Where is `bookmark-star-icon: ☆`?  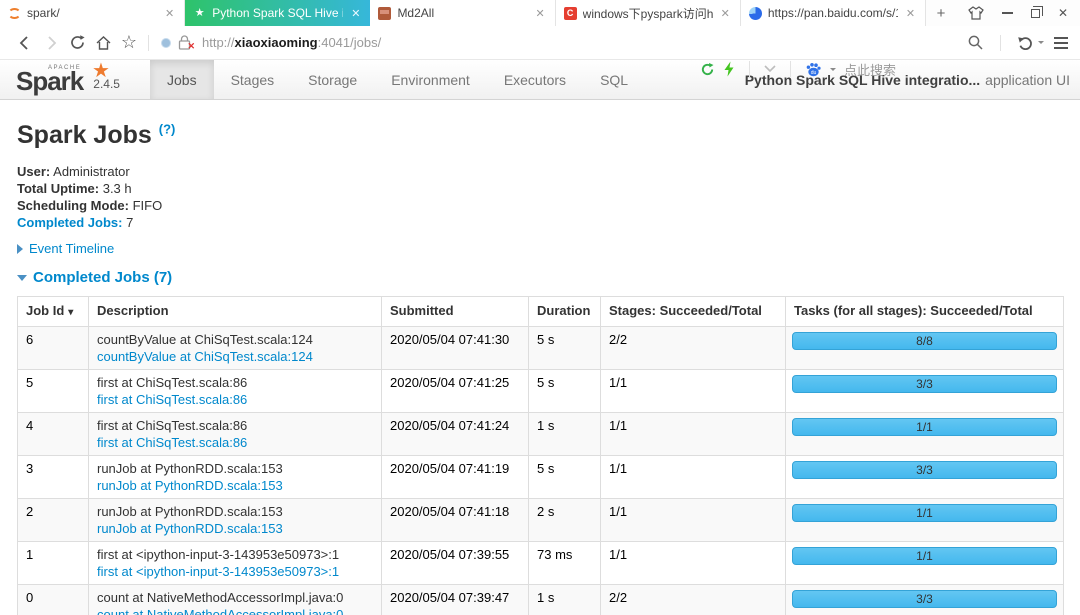 bookmark-star-icon: ☆ is located at coordinates (129, 43).